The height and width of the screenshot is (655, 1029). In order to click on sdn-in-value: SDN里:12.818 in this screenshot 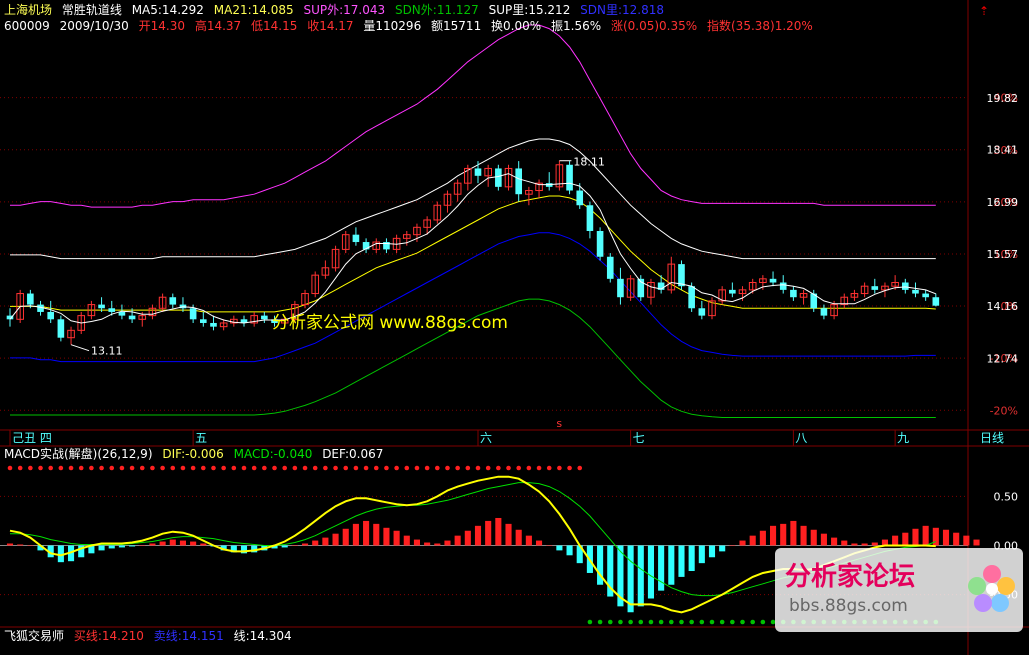, I will do `click(622, 10)`.